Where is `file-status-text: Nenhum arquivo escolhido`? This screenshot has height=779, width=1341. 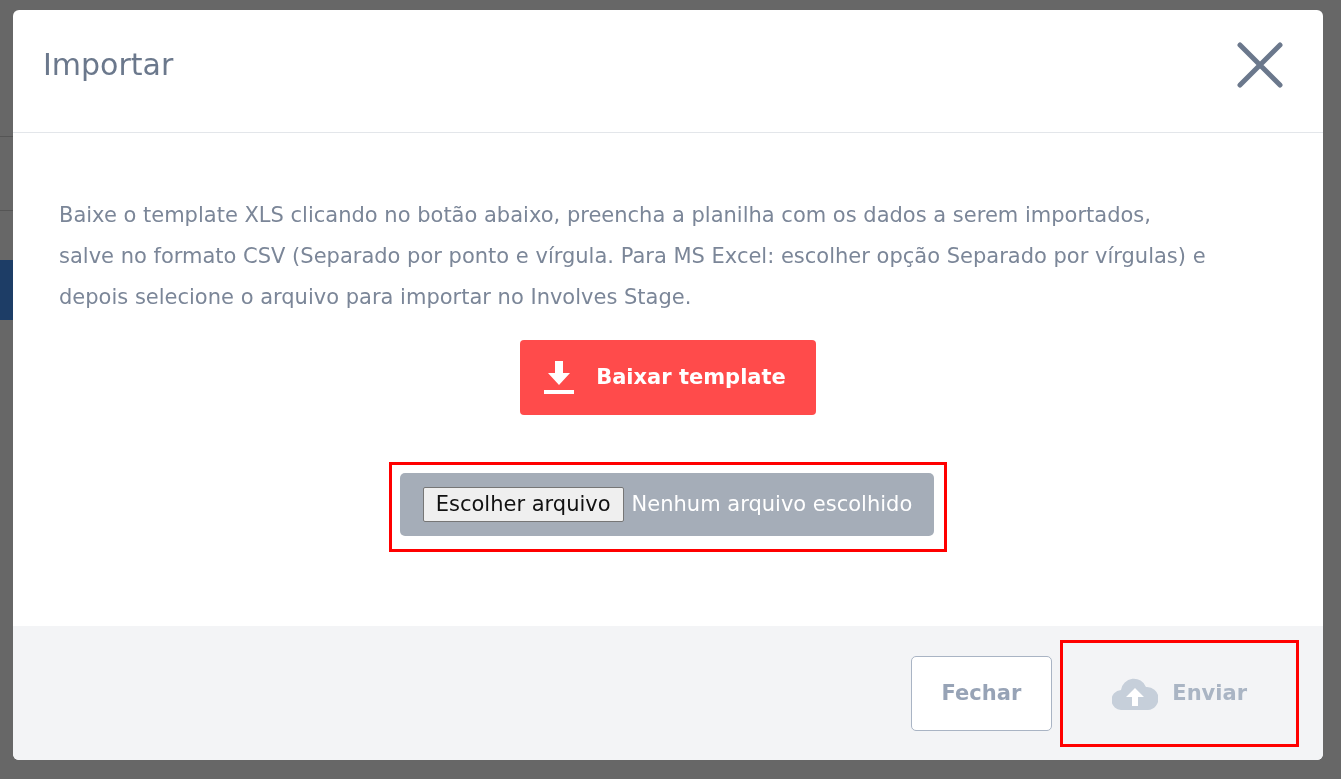 file-status-text: Nenhum arquivo escolhido is located at coordinates (772, 504).